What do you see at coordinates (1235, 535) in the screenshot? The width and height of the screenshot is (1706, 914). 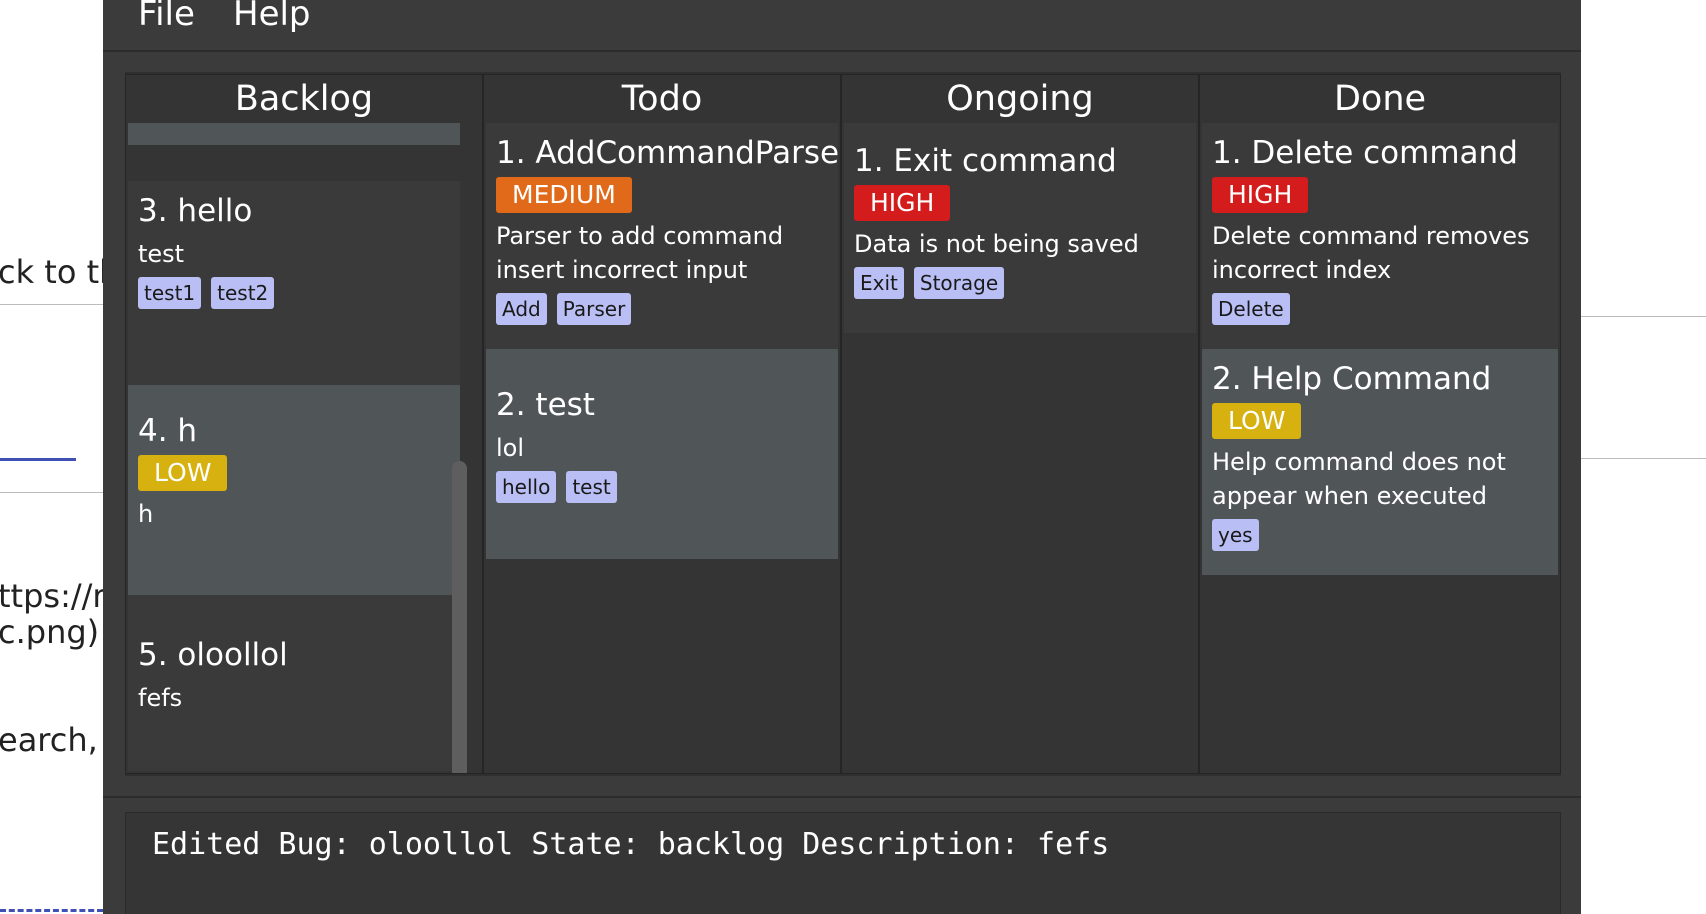 I see `tag: yes` at bounding box center [1235, 535].